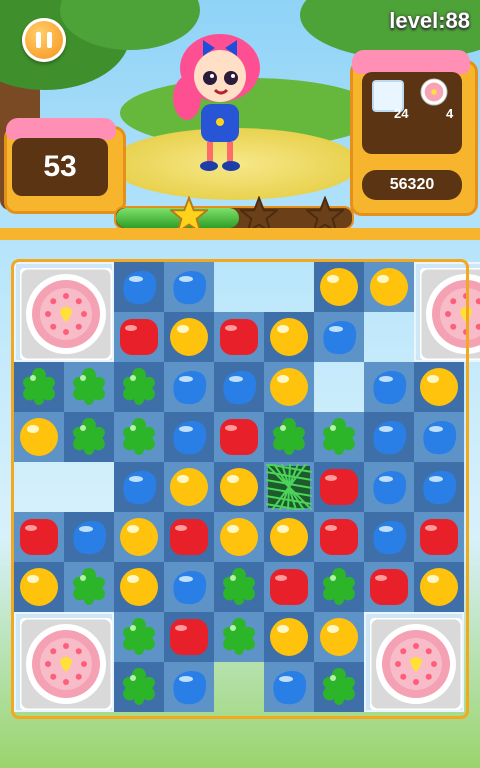 The image size is (480, 768). What do you see at coordinates (450, 113) in the screenshot?
I see `cake-goal-count: 4` at bounding box center [450, 113].